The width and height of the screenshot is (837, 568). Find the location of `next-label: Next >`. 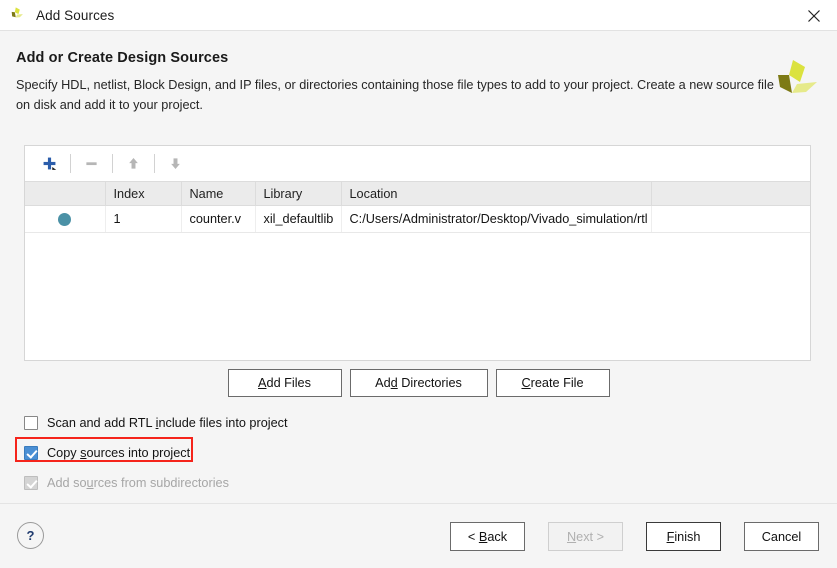

next-label: Next > is located at coordinates (585, 536).